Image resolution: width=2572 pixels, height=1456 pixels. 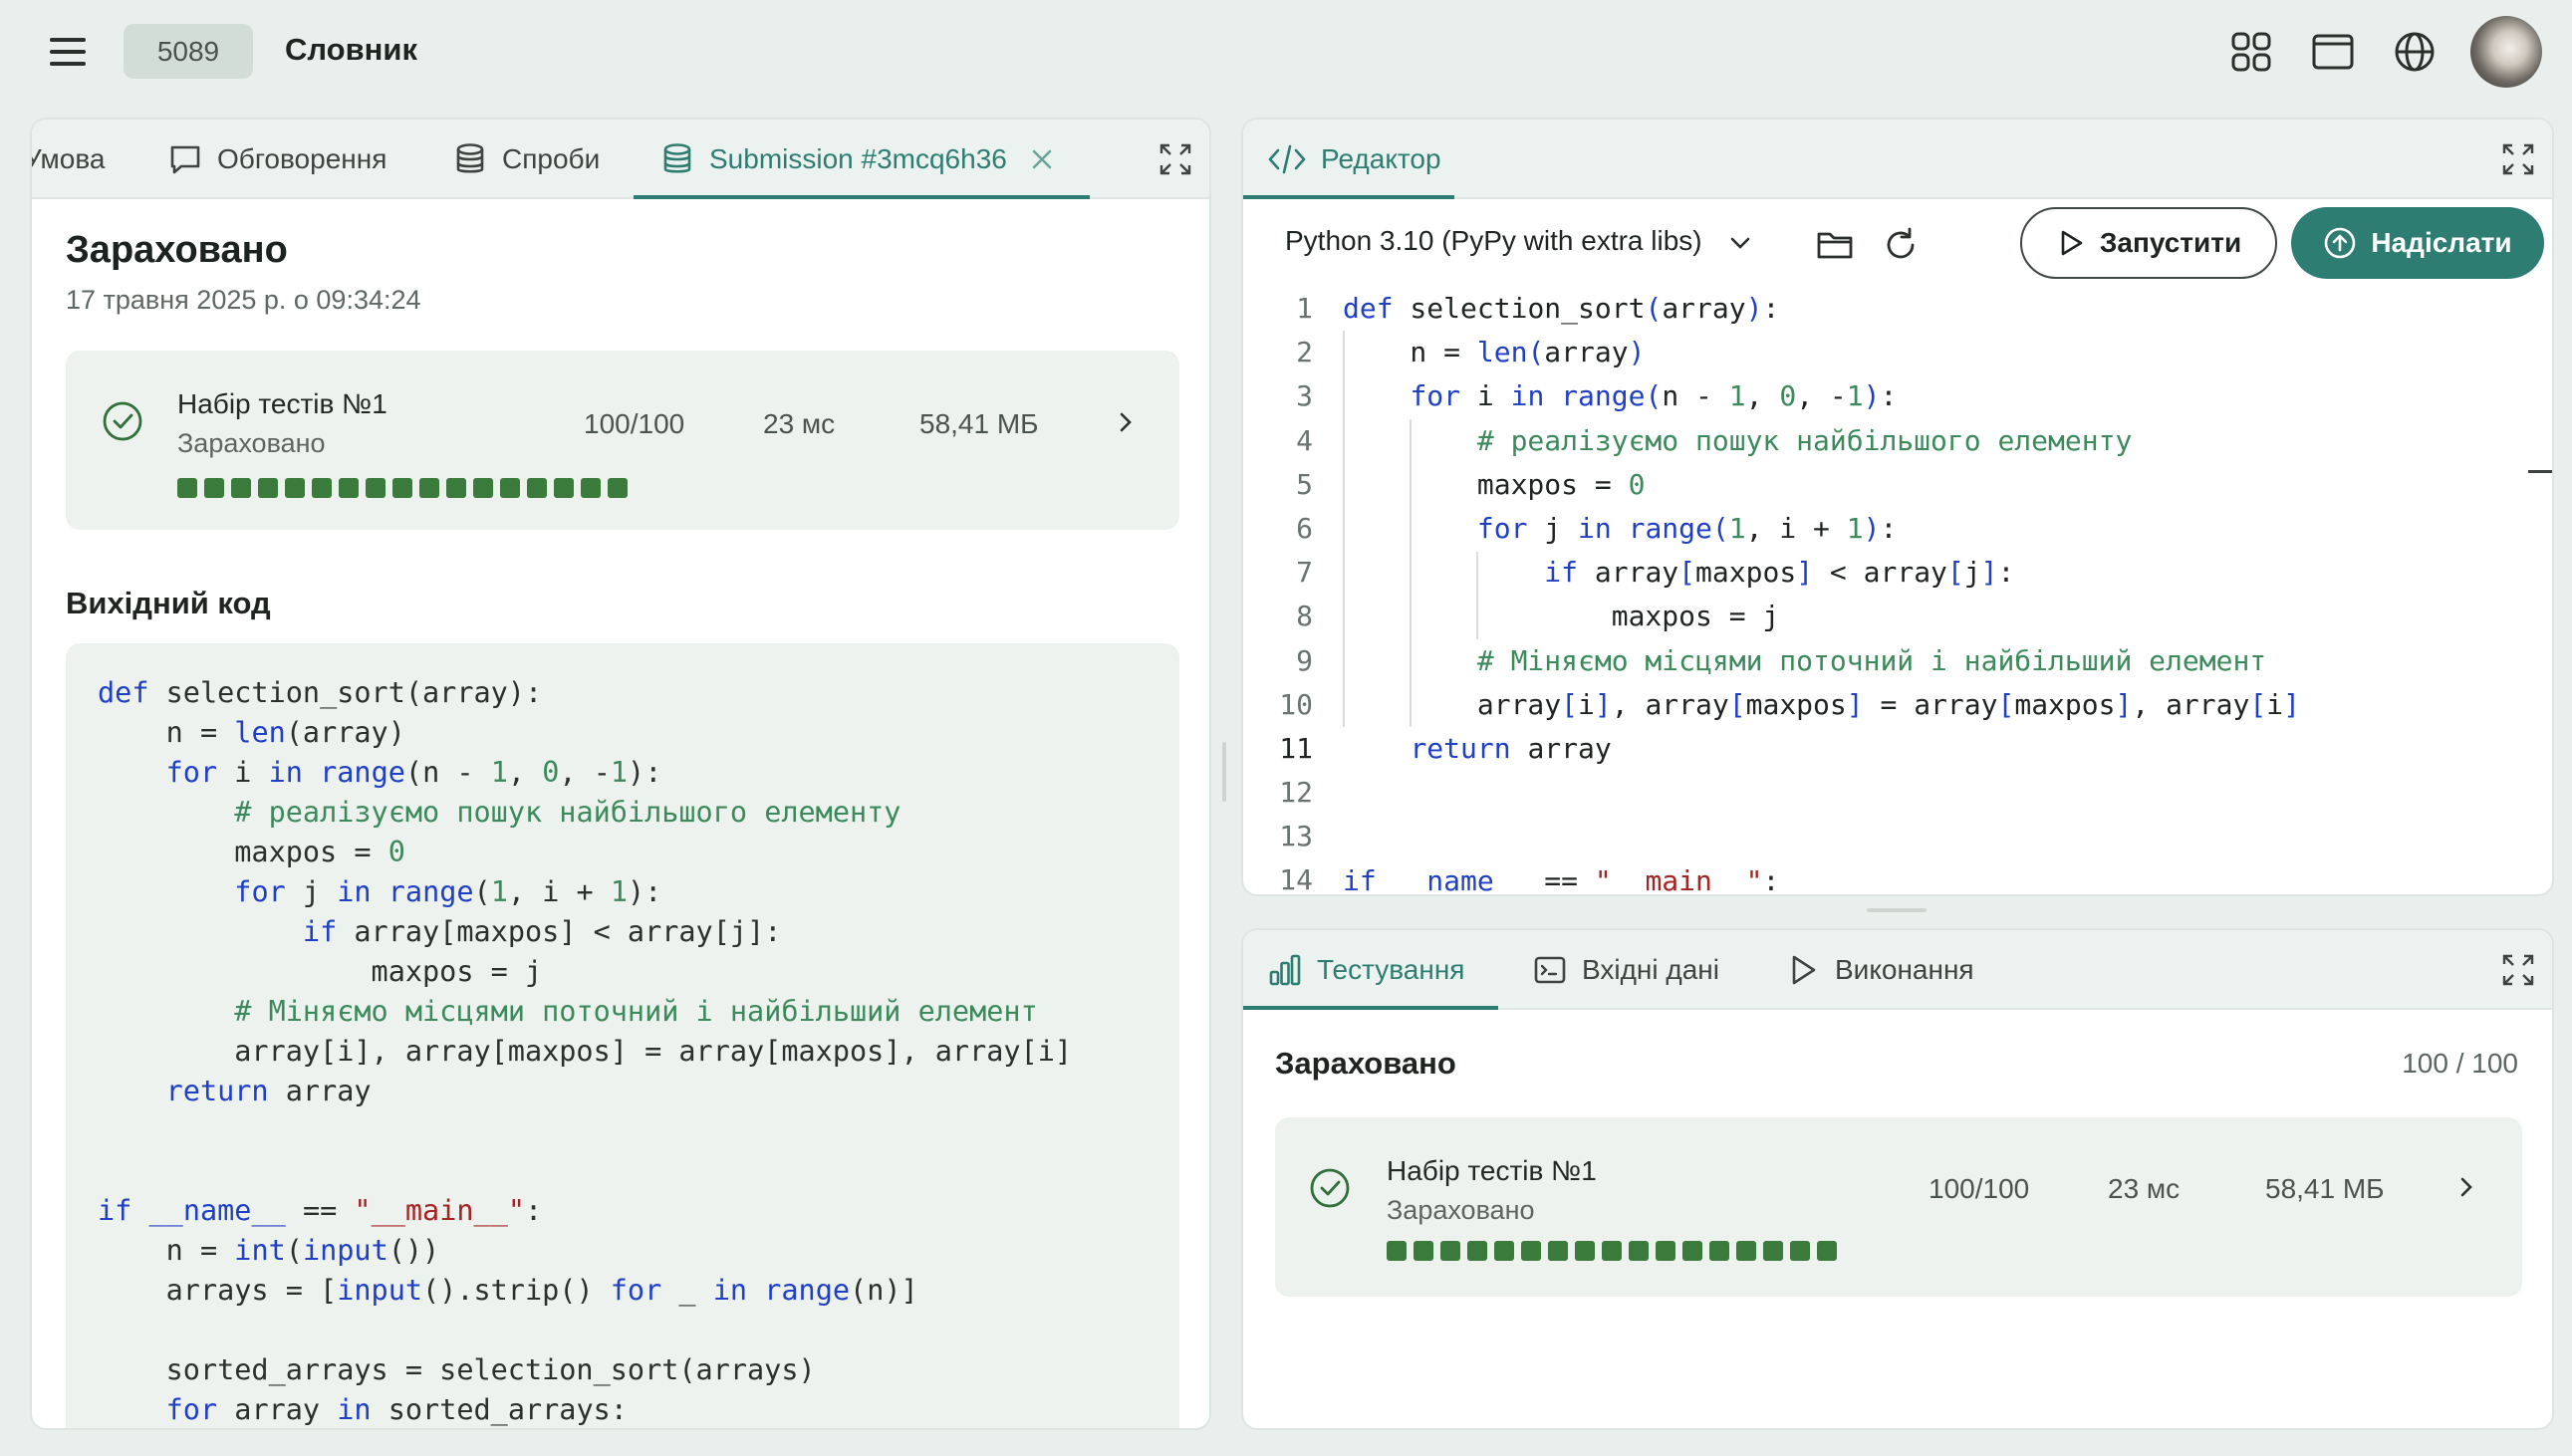 I want to click on line-number: 4, so click(x=1304, y=440).